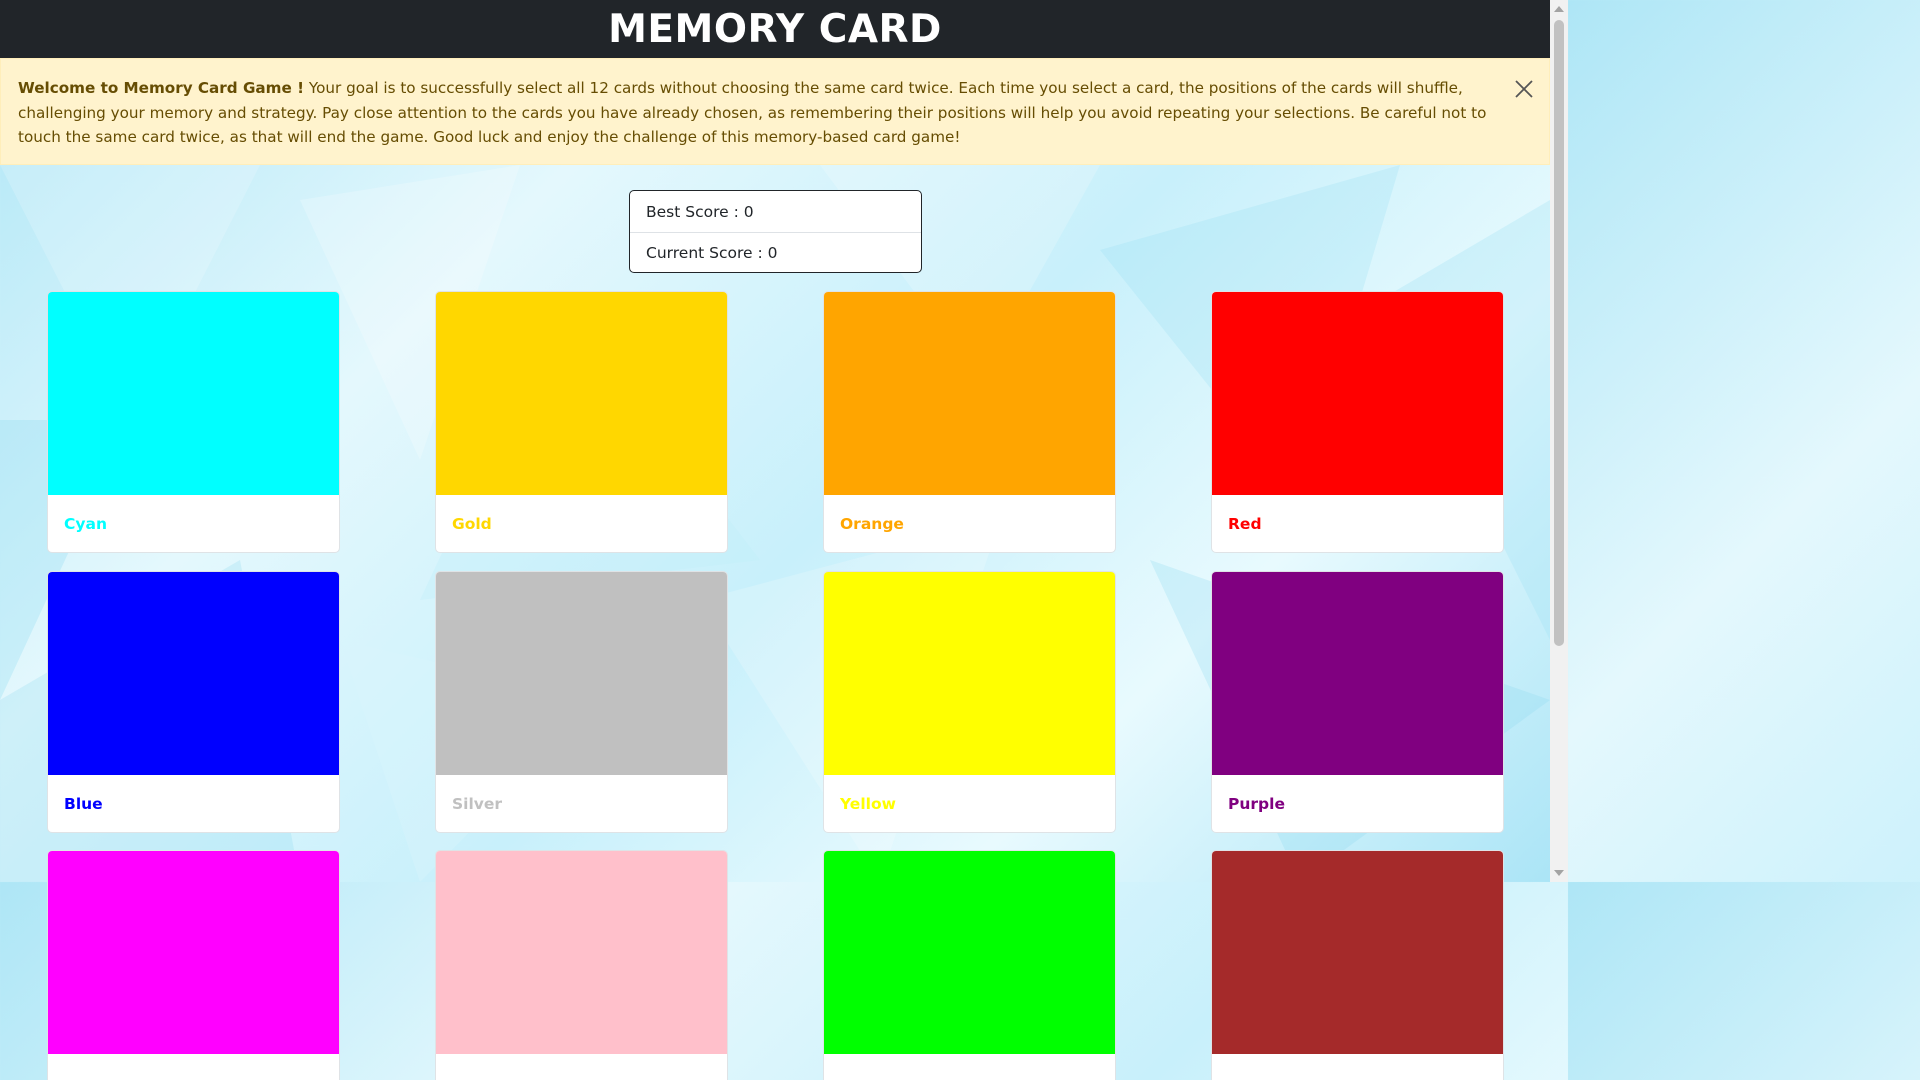 The height and width of the screenshot is (1080, 1920). I want to click on score-board: Best Score : 0 Current Score : 0, so click(775, 231).